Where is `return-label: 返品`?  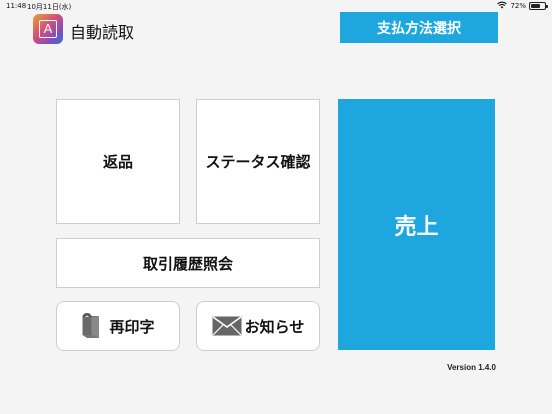 return-label: 返品 is located at coordinates (117, 162).